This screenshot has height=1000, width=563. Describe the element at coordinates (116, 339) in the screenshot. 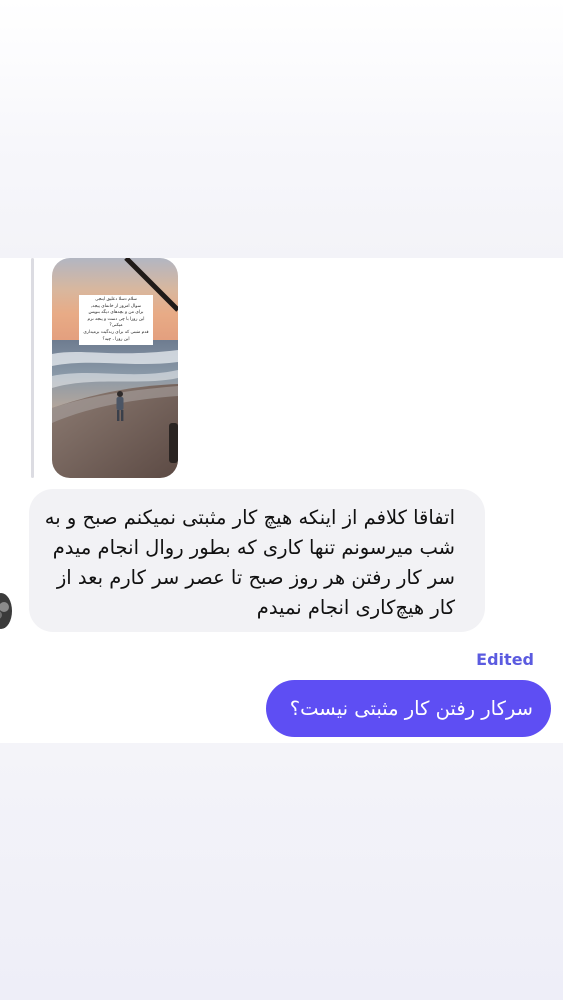

I see `story-caption-line: این روزا ، چیه؟` at that location.